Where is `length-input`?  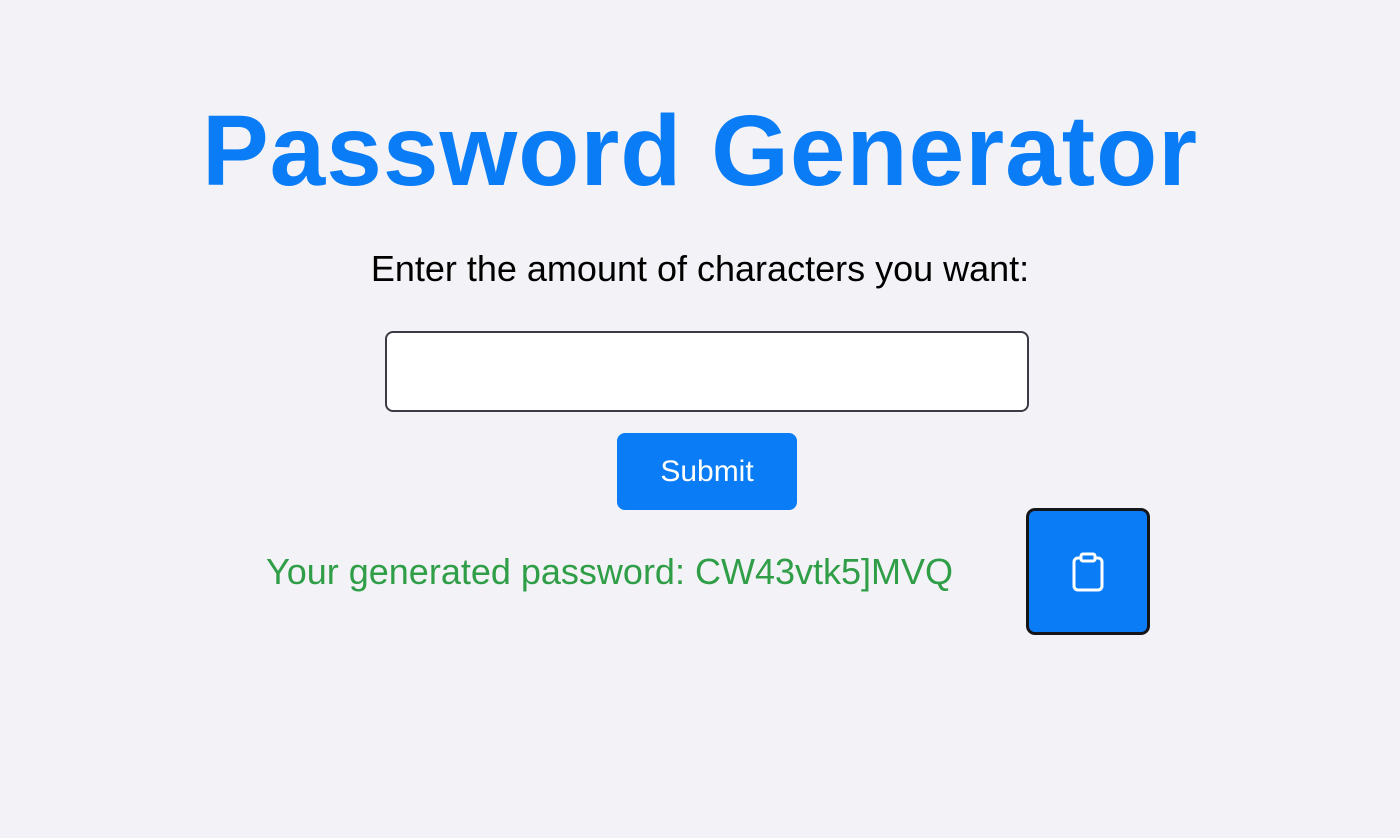 length-input is located at coordinates (707, 371).